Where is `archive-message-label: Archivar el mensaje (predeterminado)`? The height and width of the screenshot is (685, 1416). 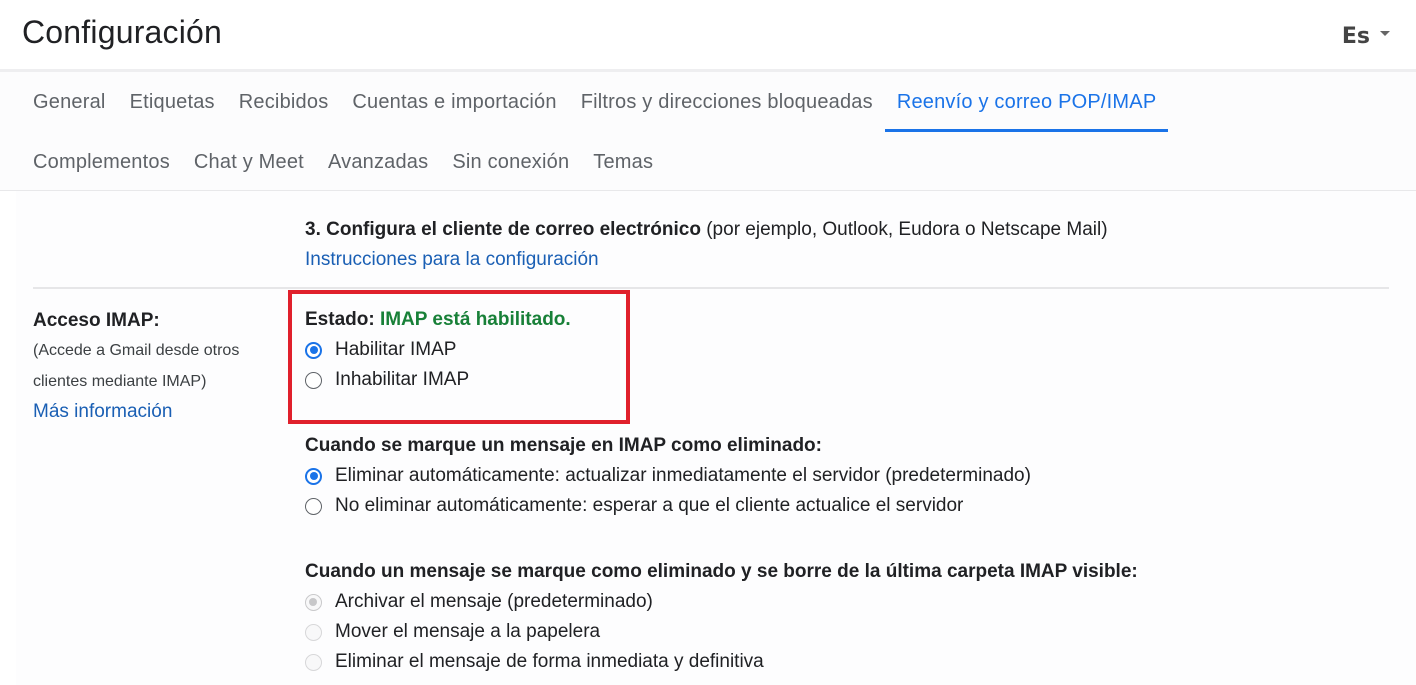
archive-message-label: Archivar el mensaje (predeterminado) is located at coordinates (494, 601).